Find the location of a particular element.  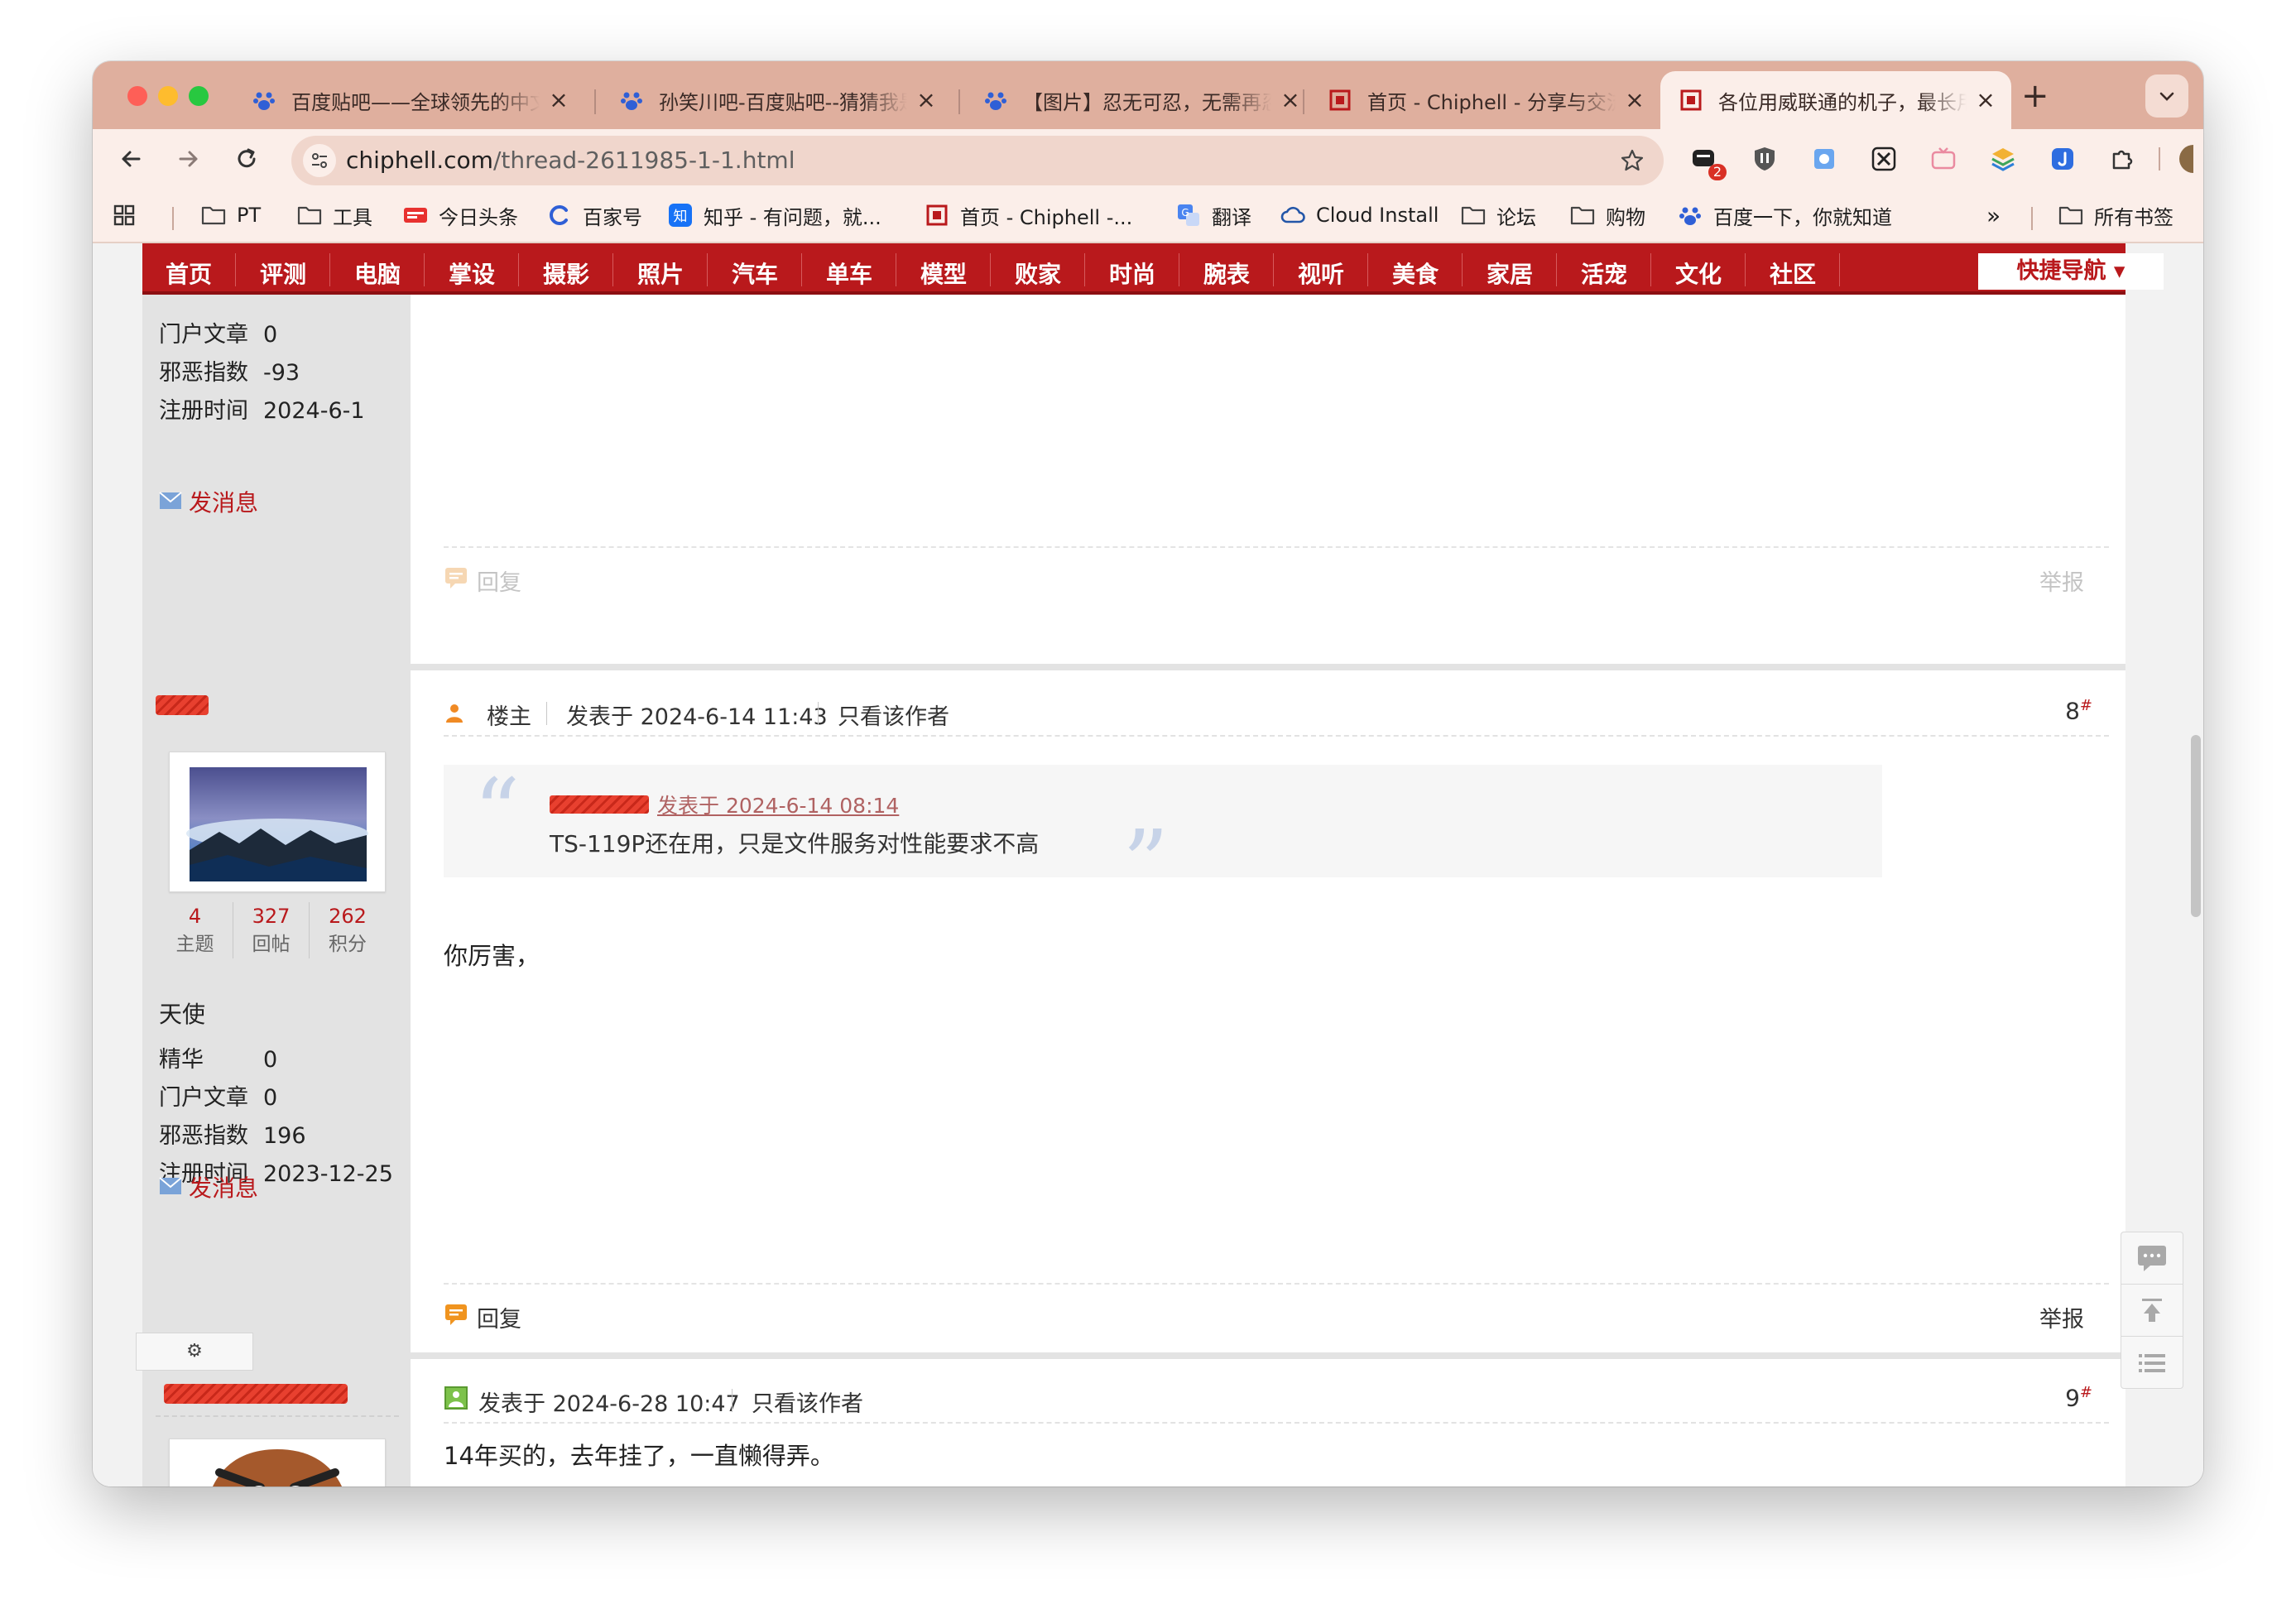

nav-item-home: 首页 is located at coordinates (189, 273).